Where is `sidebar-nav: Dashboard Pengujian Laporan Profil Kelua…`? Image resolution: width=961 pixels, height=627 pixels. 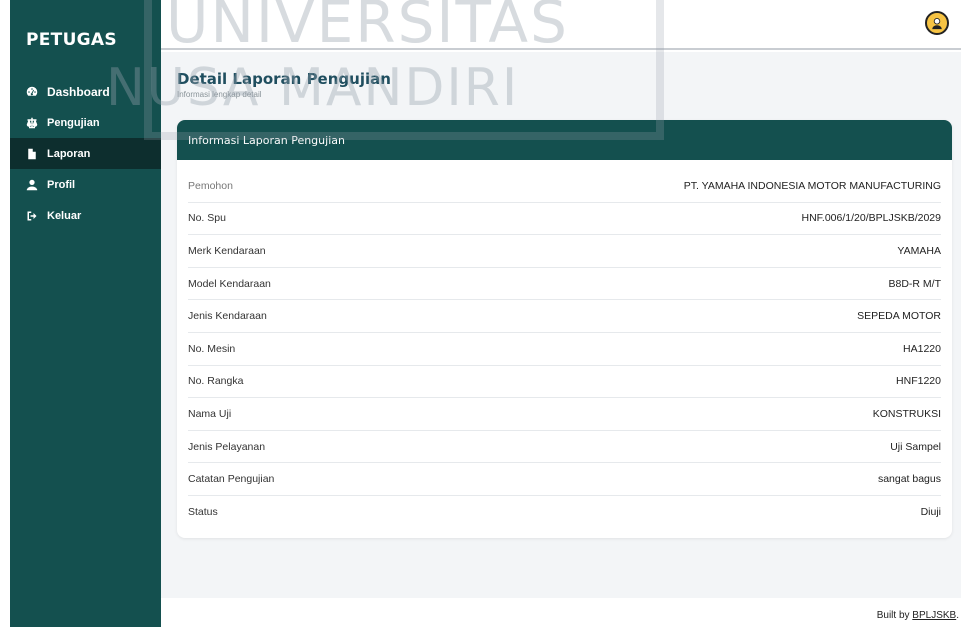
sidebar-nav: Dashboard Pengujian Laporan Profil Kelua… is located at coordinates (85, 153).